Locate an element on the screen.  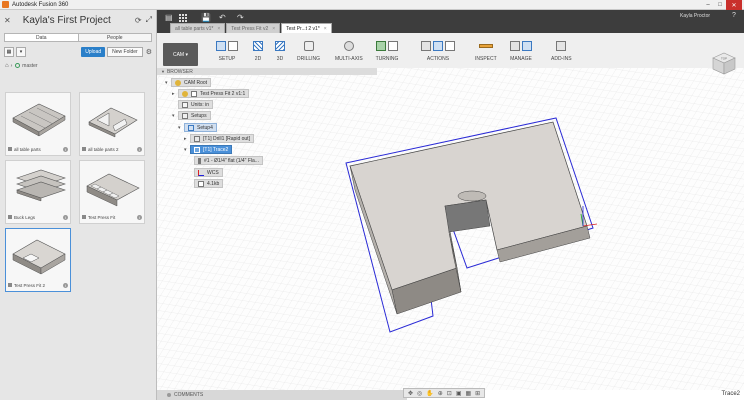
view-dropdown-icon: ▾ is located at coordinates (21, 52).